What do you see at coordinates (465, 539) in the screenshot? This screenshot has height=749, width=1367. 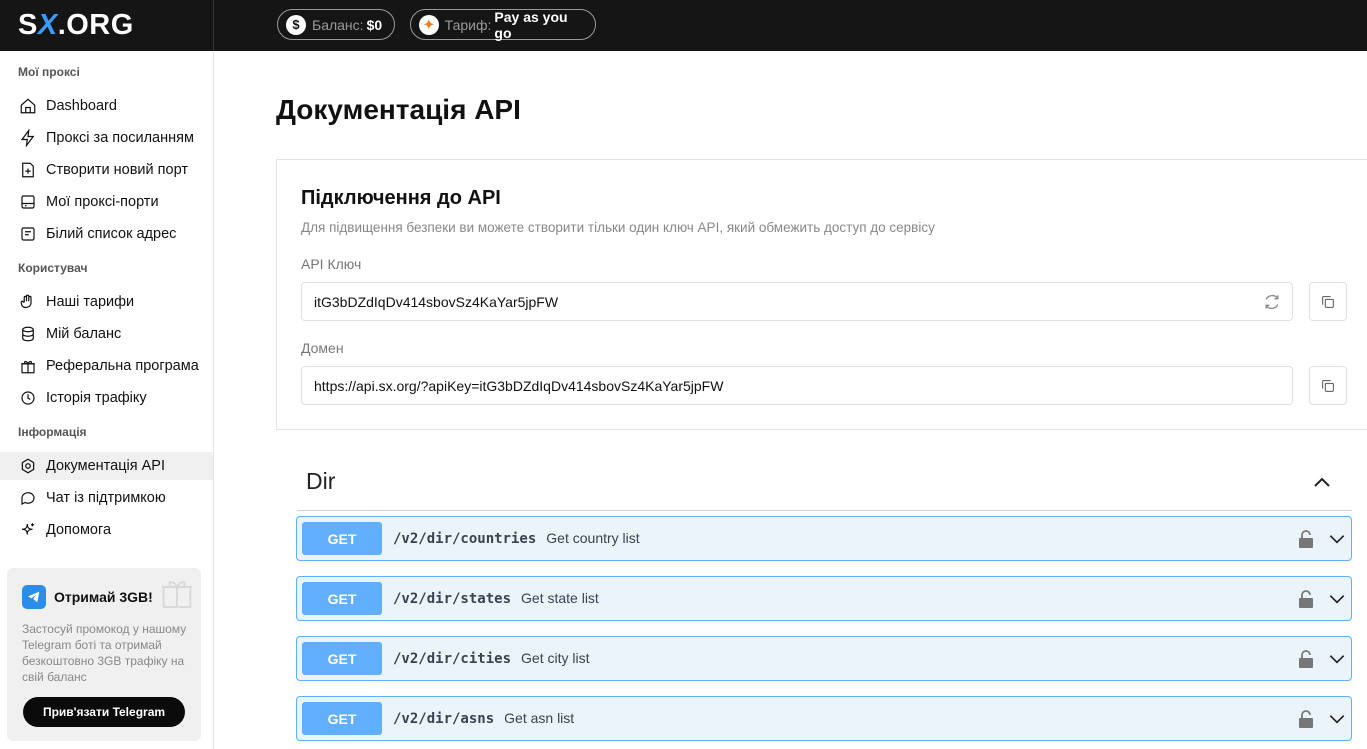 I see `operation-path-text: /v2/dir/countries` at bounding box center [465, 539].